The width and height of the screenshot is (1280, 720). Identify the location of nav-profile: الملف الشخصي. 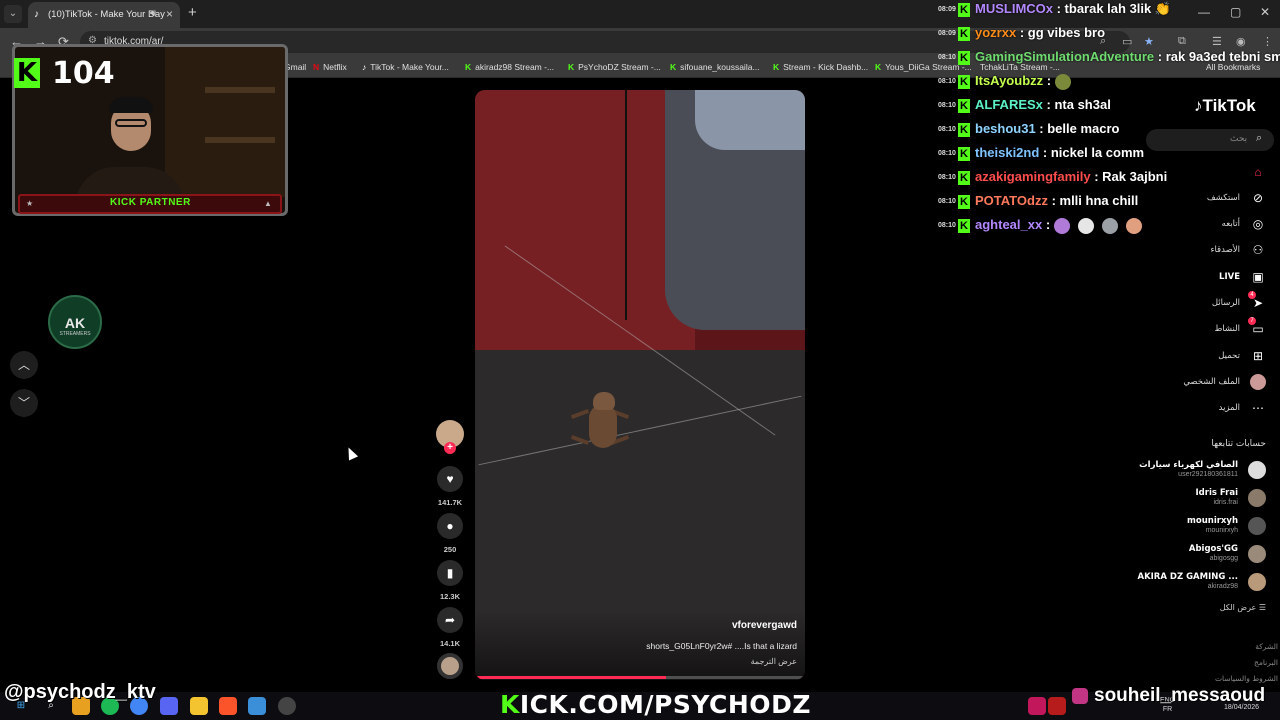
(1206, 383).